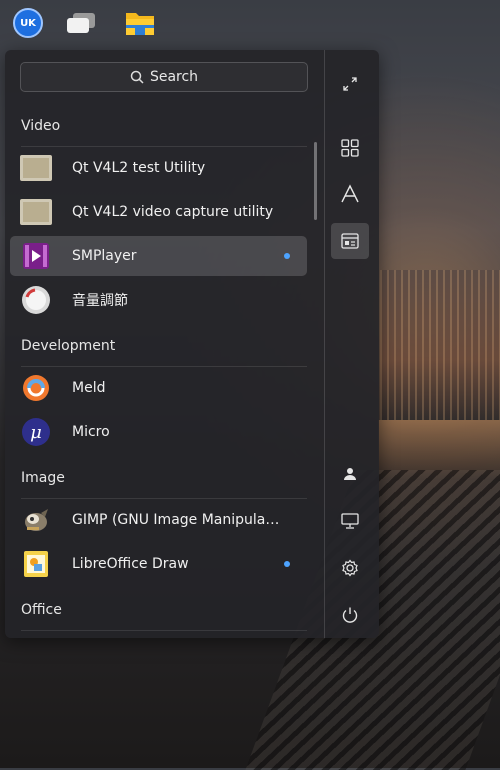  I want to click on power-button, so click(350, 615).